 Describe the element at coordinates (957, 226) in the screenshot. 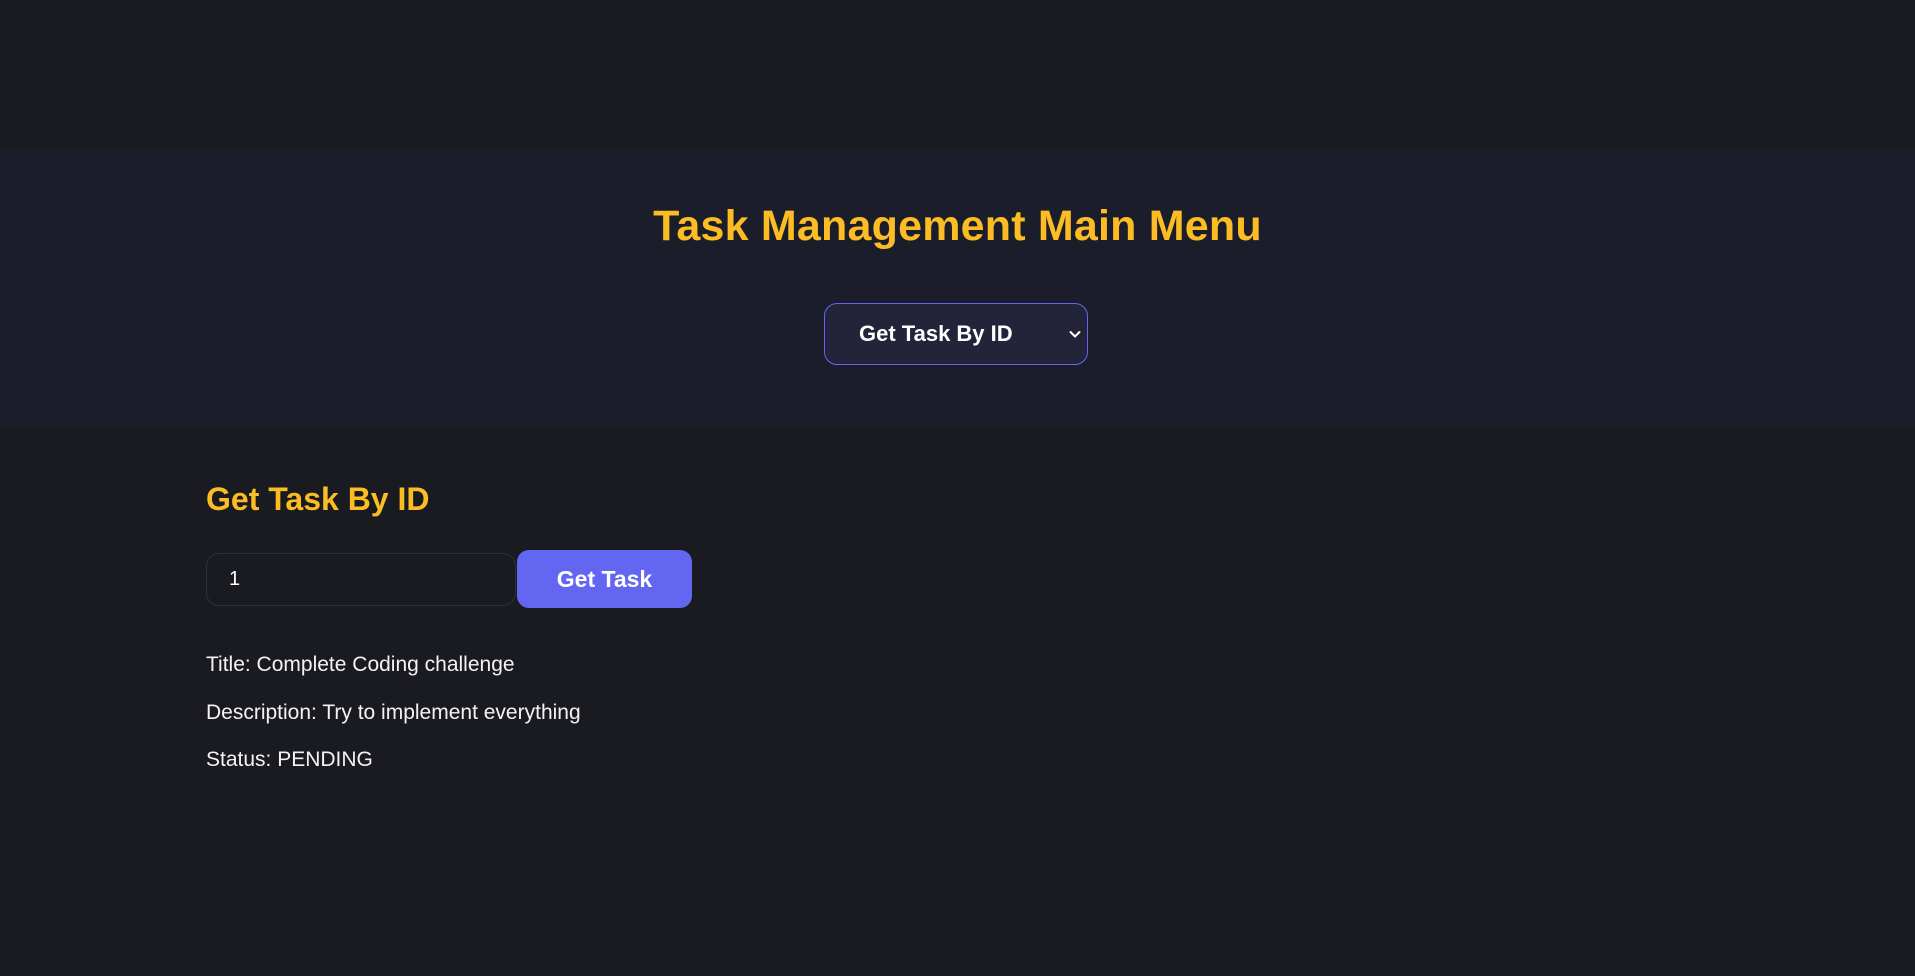

I see `page-title: Task Management Main Menu` at that location.